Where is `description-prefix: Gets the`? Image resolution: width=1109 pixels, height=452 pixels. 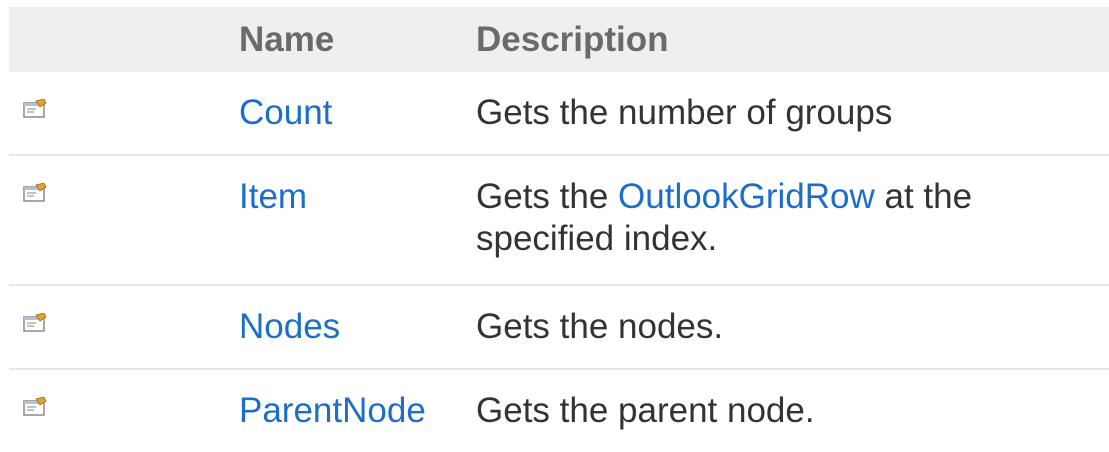 description-prefix: Gets the is located at coordinates (547, 196).